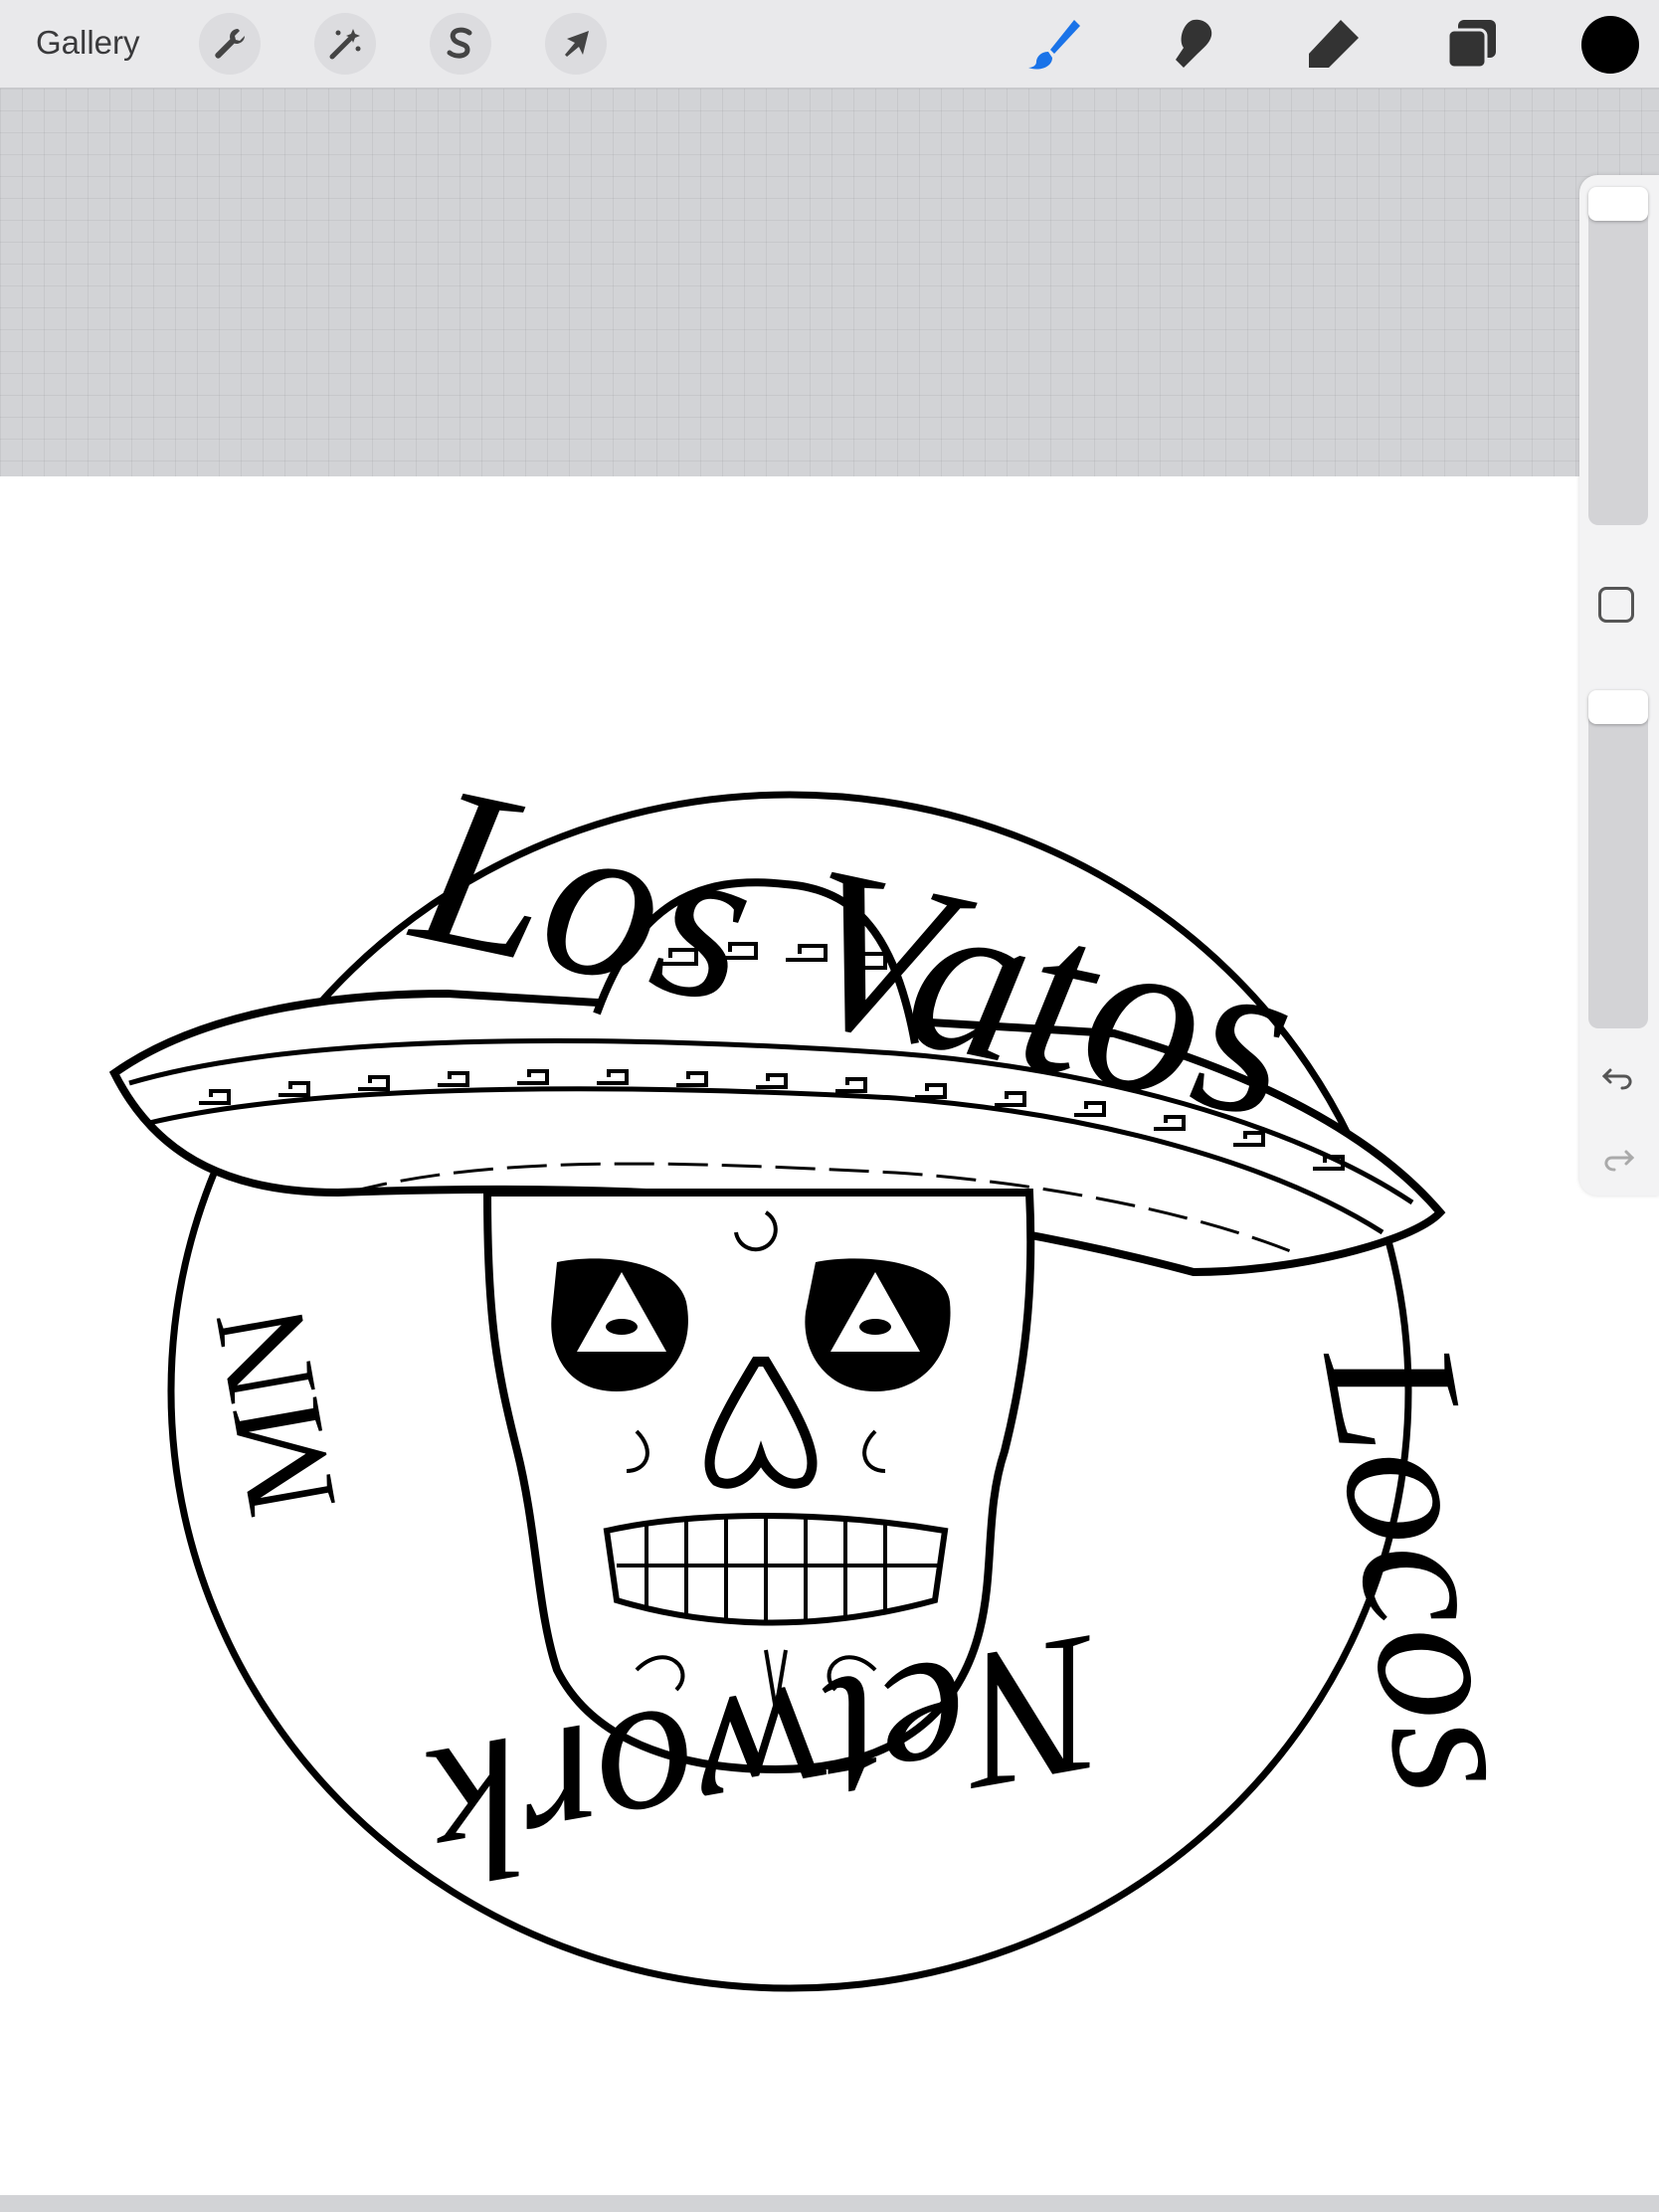 The image size is (1659, 2212). Describe the element at coordinates (829, 44) in the screenshot. I see `top-toolbar: Gallery` at that location.